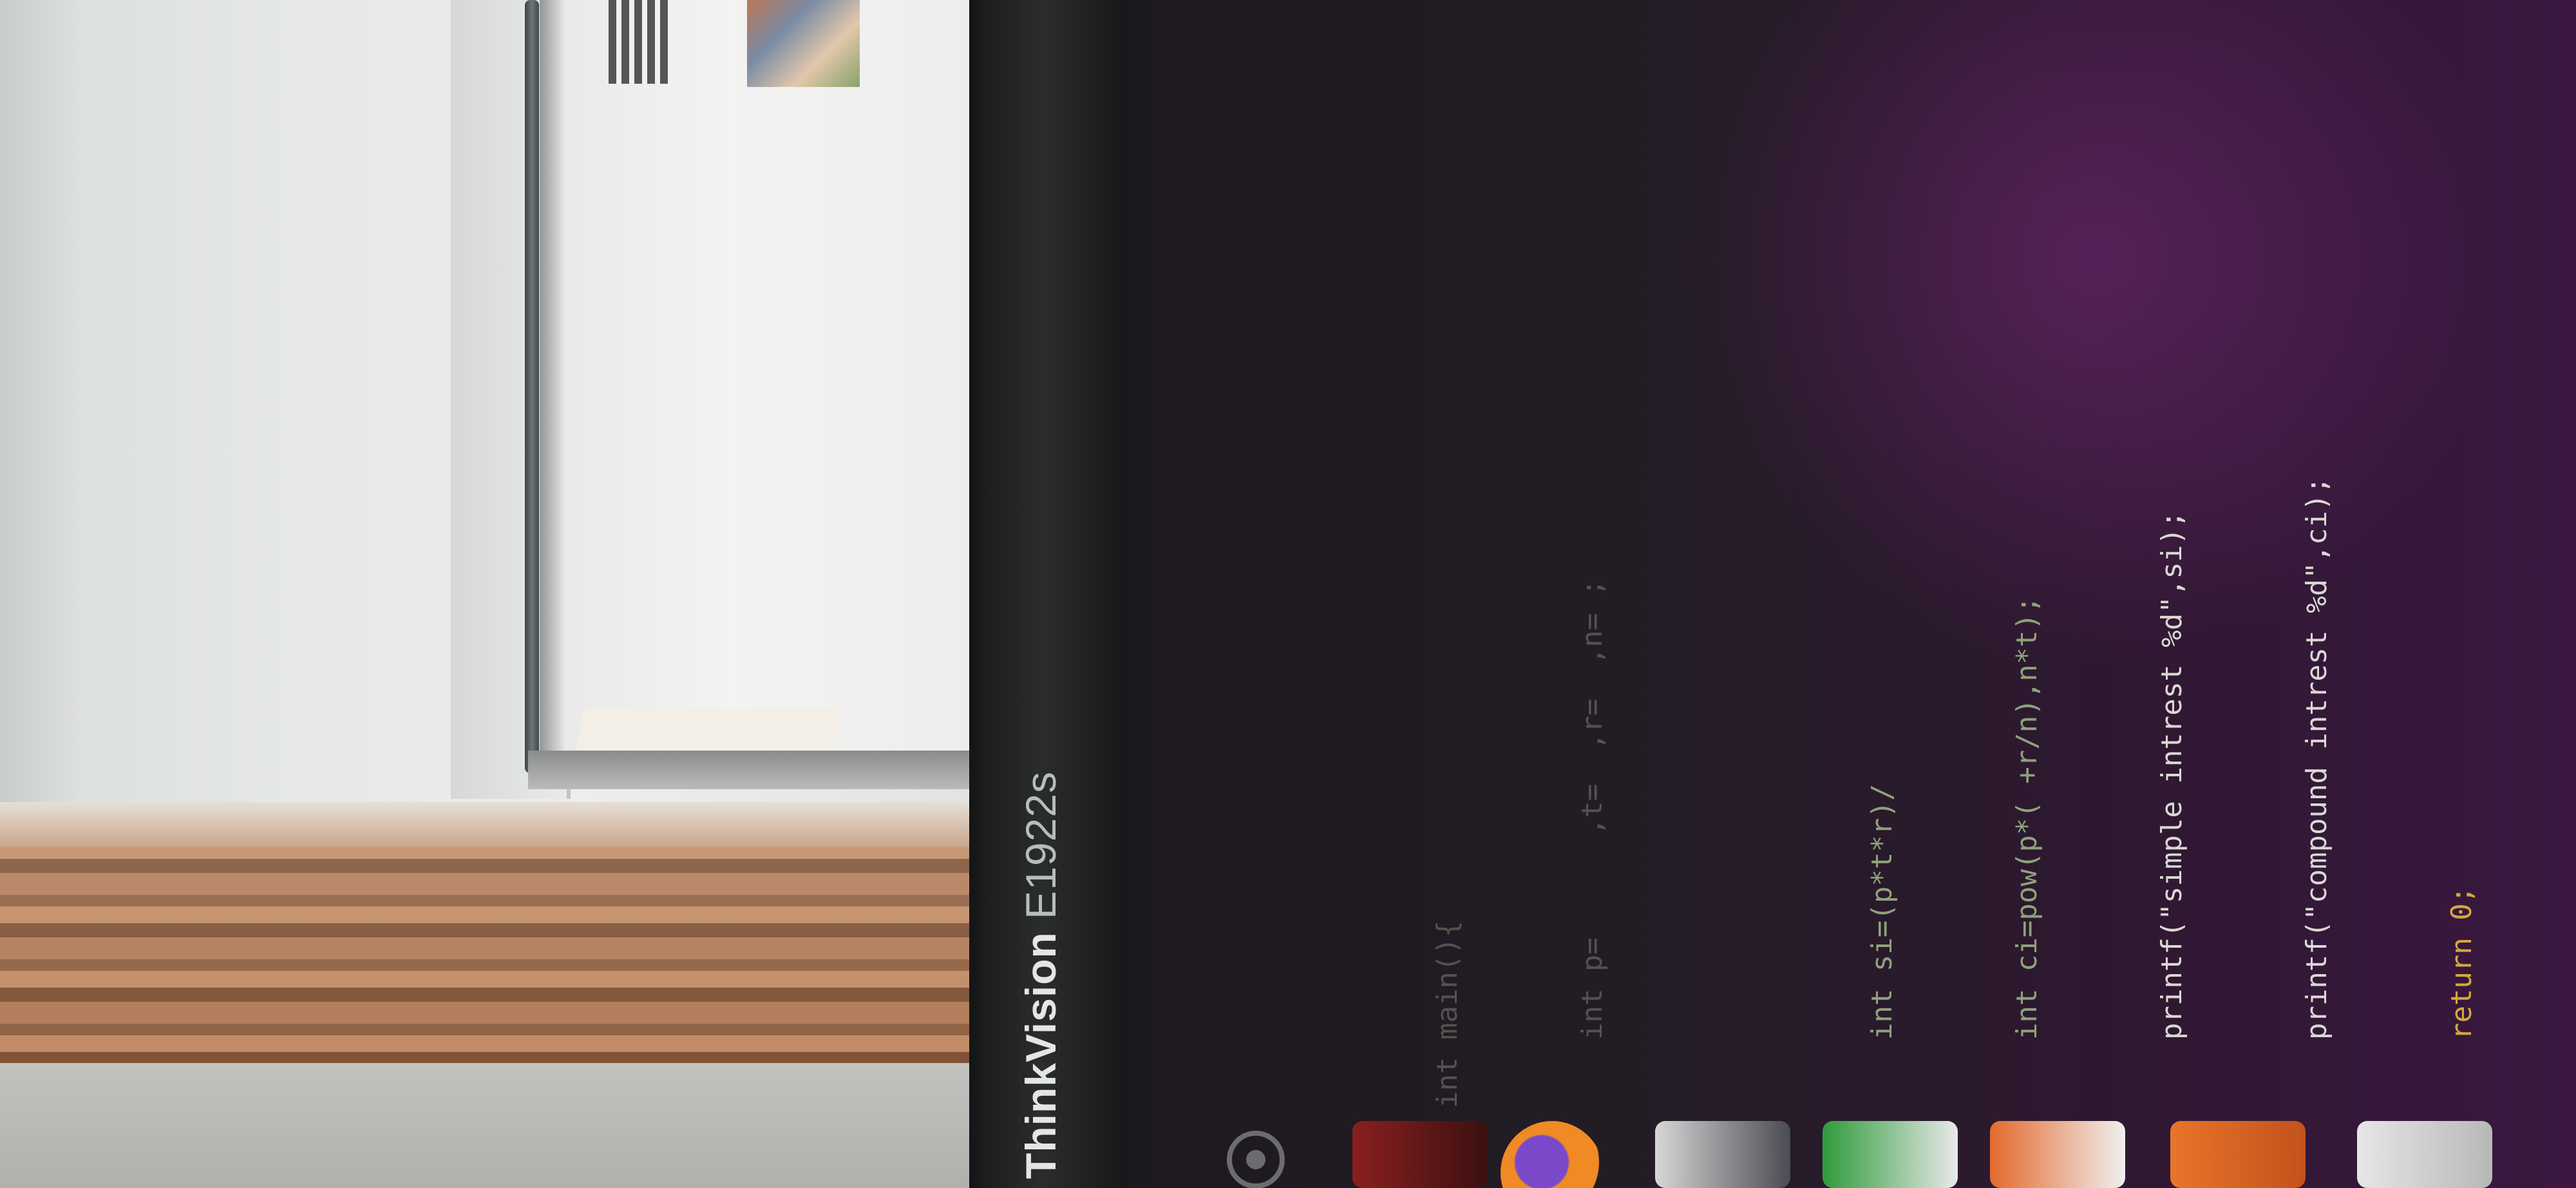 The image size is (2576, 1188). Describe the element at coordinates (1882, 945) in the screenshot. I see `code-text: int si=(p*t*r)/` at that location.